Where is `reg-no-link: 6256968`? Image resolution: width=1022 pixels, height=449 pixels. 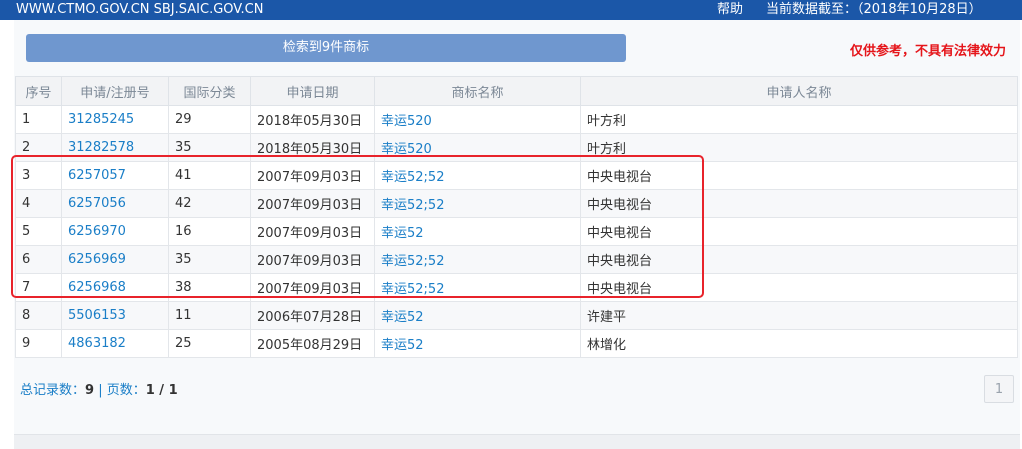
reg-no-link: 6256968 is located at coordinates (115, 287).